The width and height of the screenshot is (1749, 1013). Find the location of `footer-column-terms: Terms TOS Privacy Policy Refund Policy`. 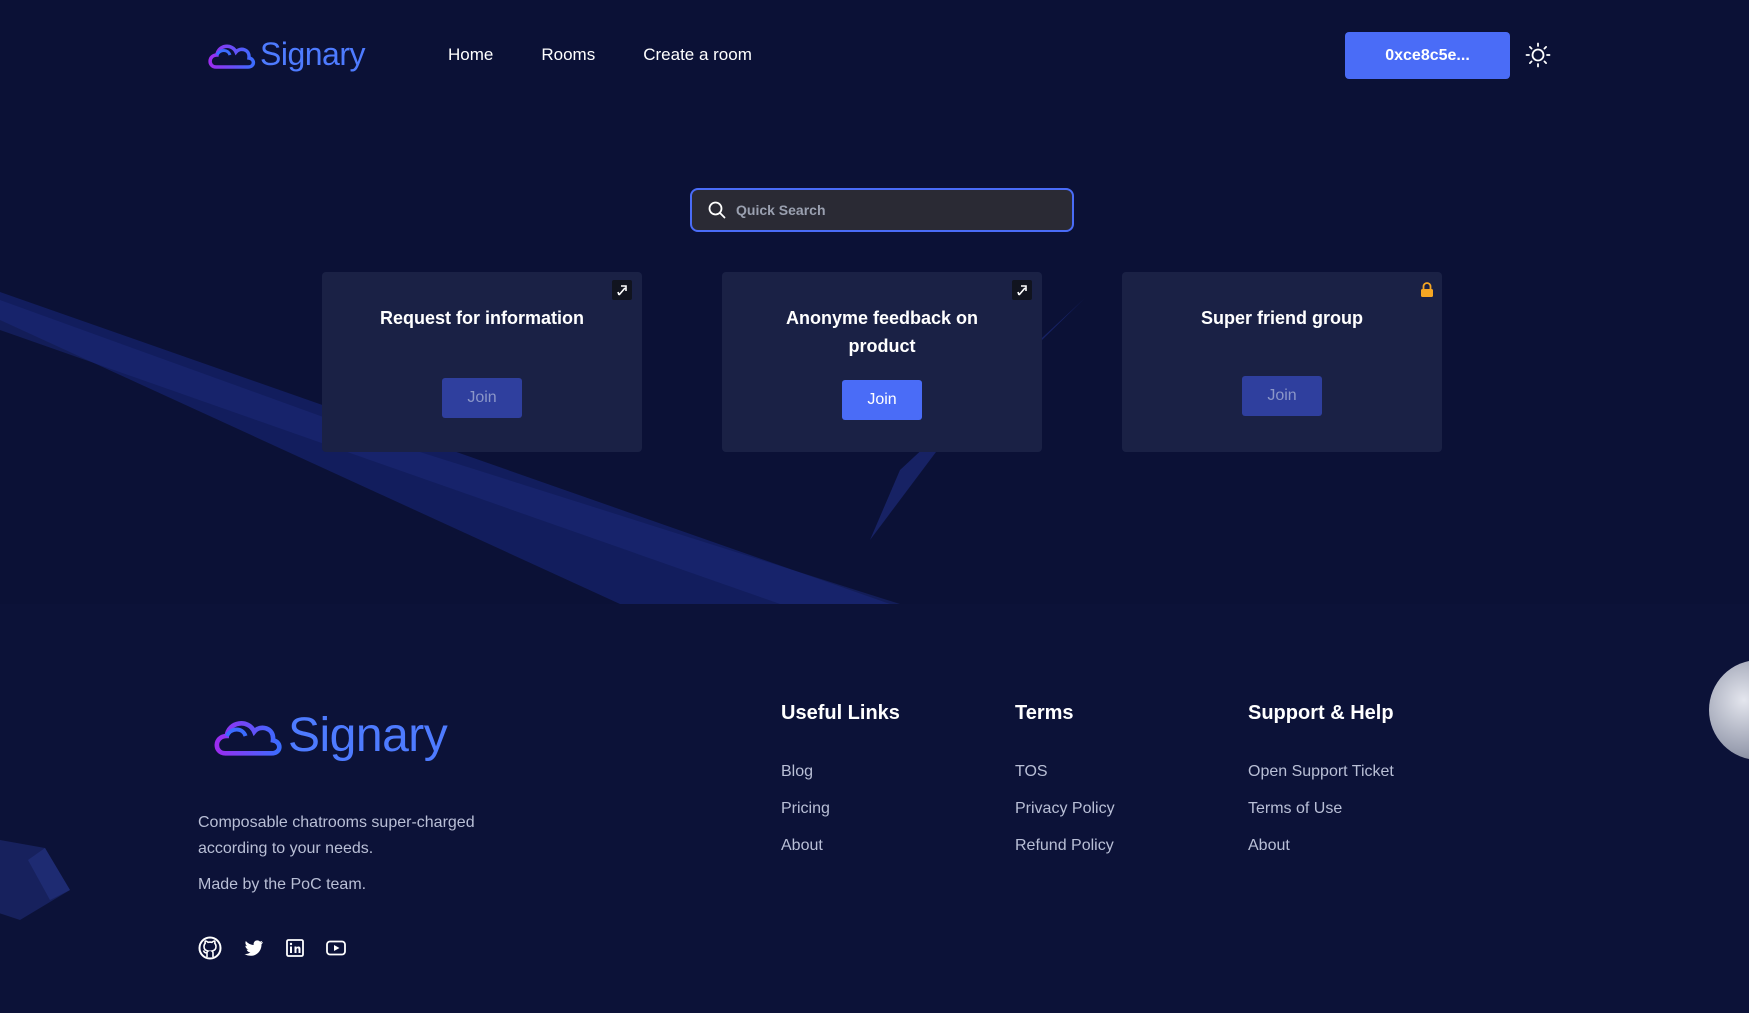

footer-column-terms: Terms TOS Privacy Policy Refund Policy is located at coordinates (1065, 788).